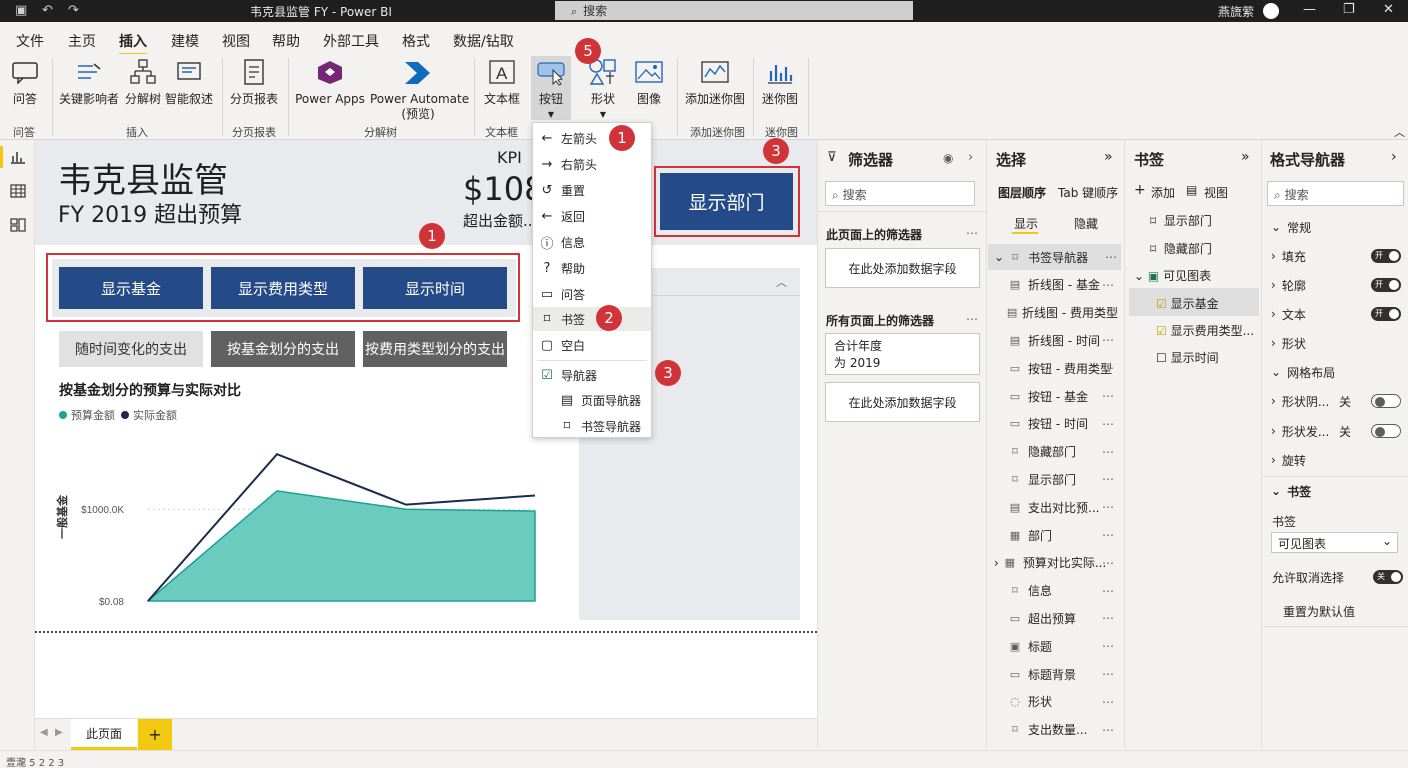  I want to click on menu-modeling: 建模, so click(185, 41).